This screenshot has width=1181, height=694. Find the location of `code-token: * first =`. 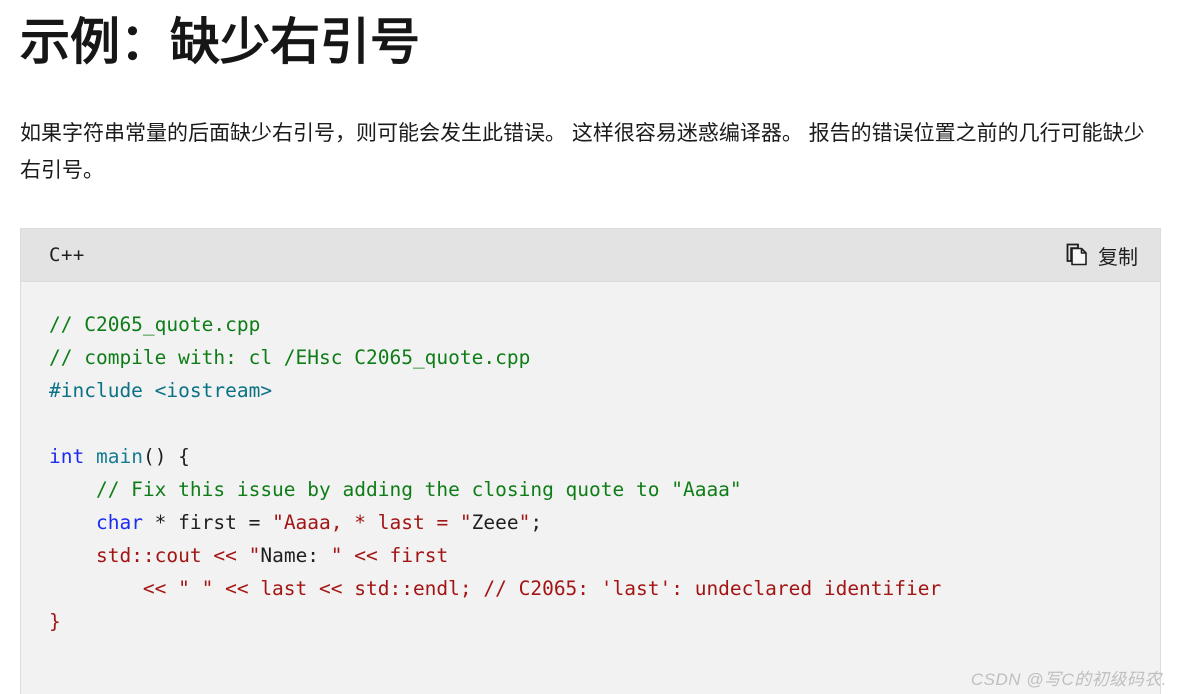

code-token: * first = is located at coordinates (207, 522).